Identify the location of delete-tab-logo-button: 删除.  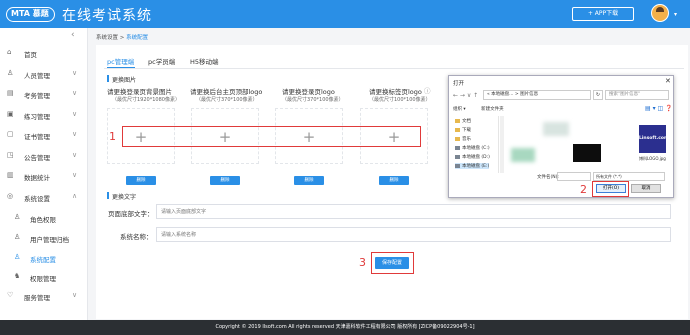
(394, 180).